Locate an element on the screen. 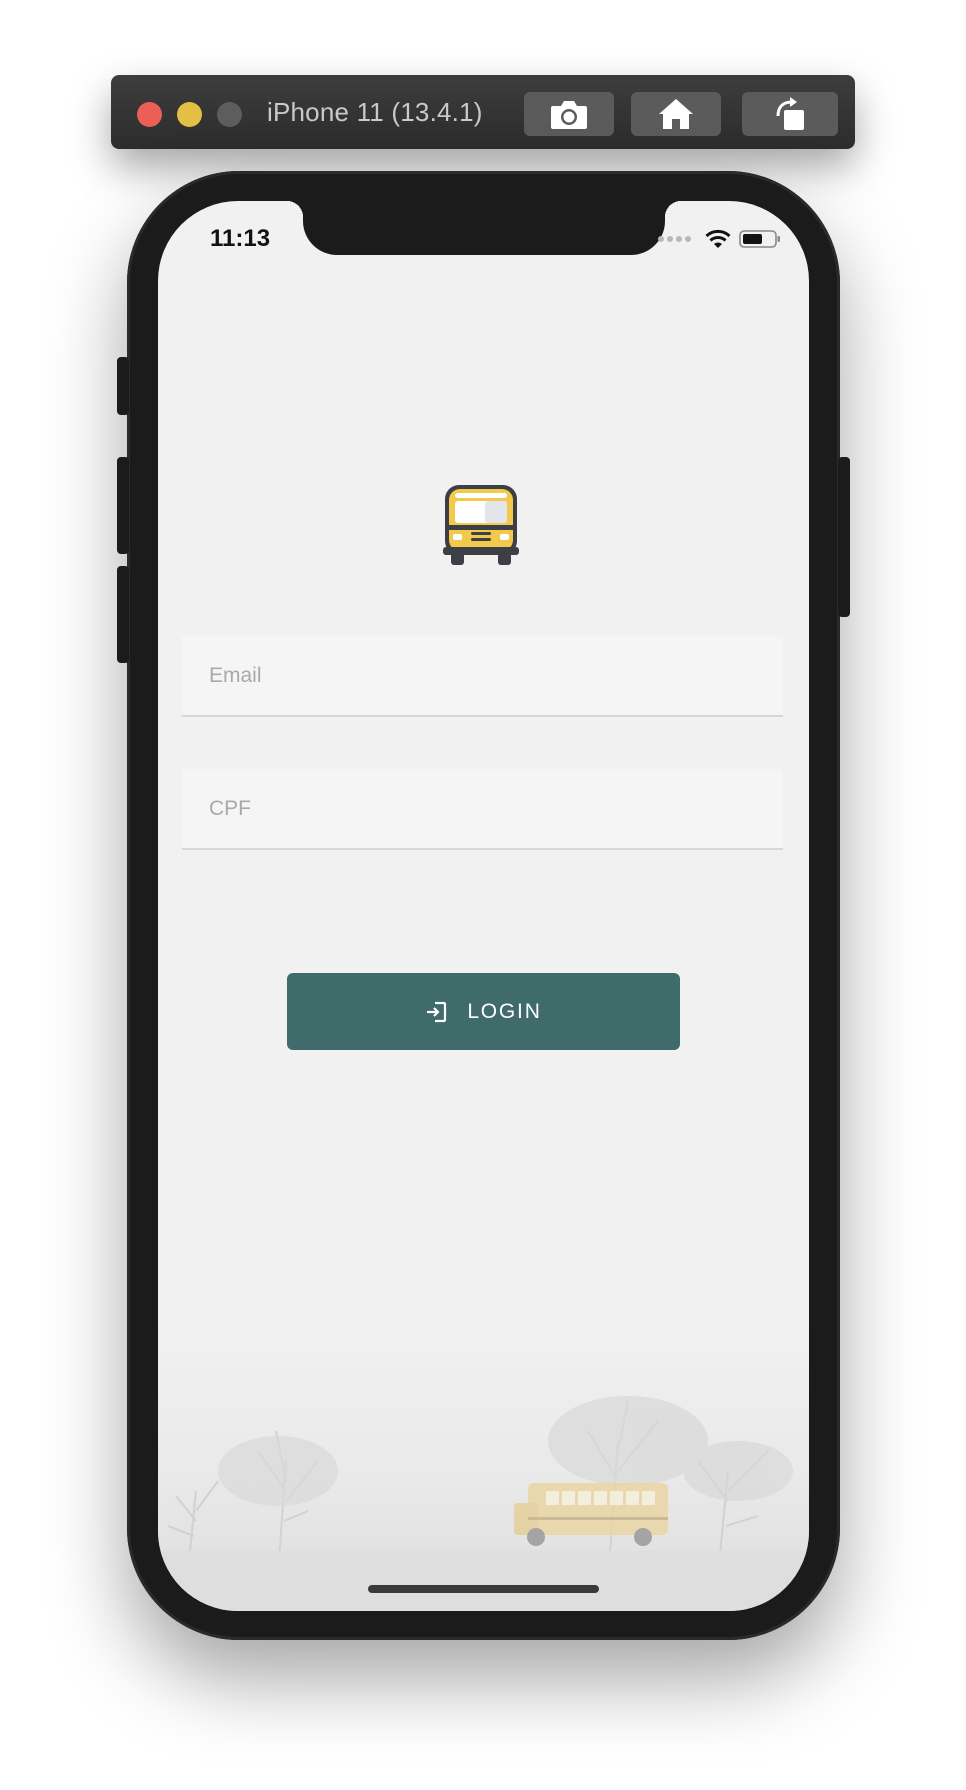 The width and height of the screenshot is (966, 1790). rotate-icon is located at coordinates (790, 113).